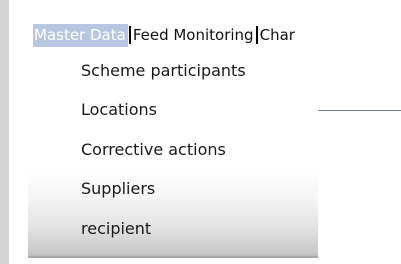 This screenshot has width=401, height=264. I want to click on horizontal-divider, so click(359, 110).